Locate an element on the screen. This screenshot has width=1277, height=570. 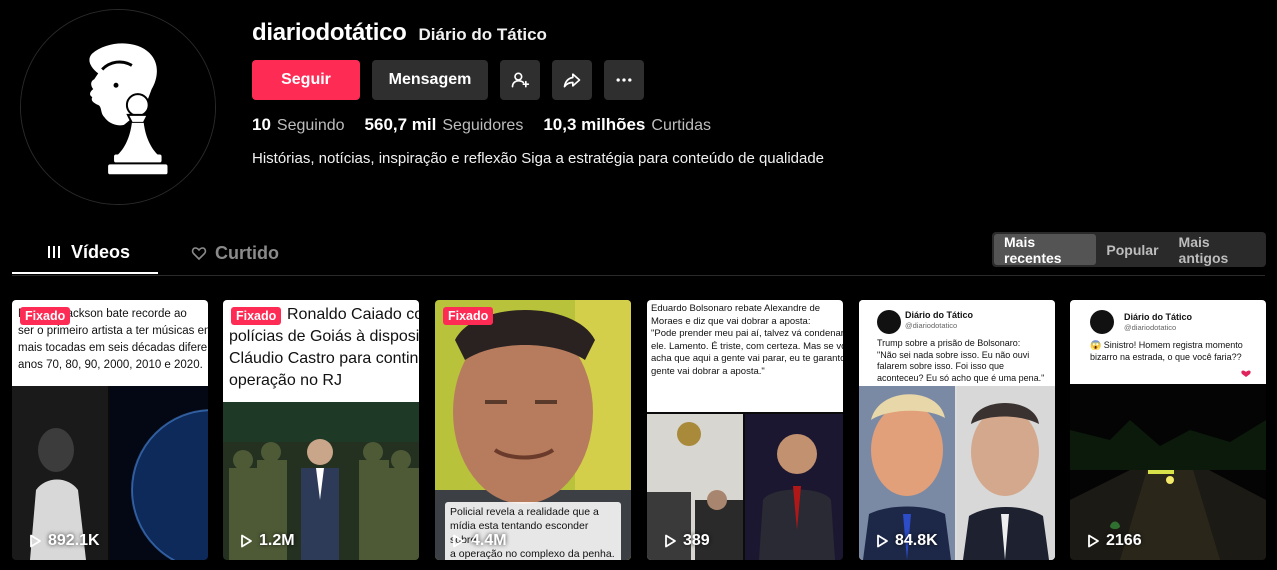
video-thumbnail is located at coordinates (1168, 430).